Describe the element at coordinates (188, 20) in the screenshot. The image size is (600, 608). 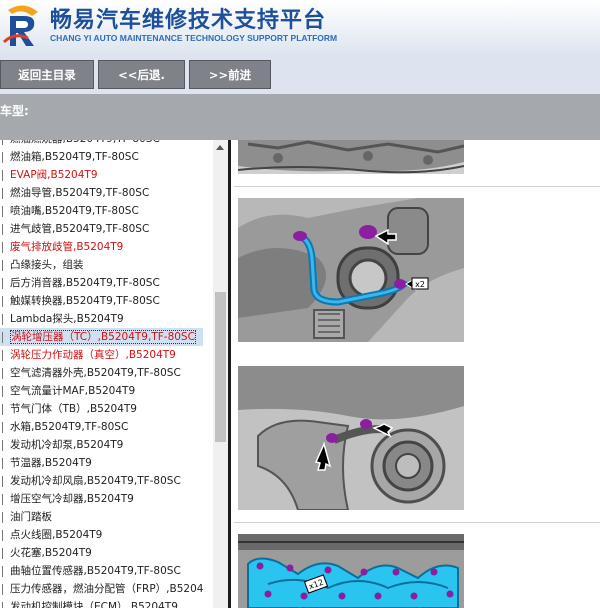
I see `platform-title: 畅易汽车维修技术支持平台` at that location.